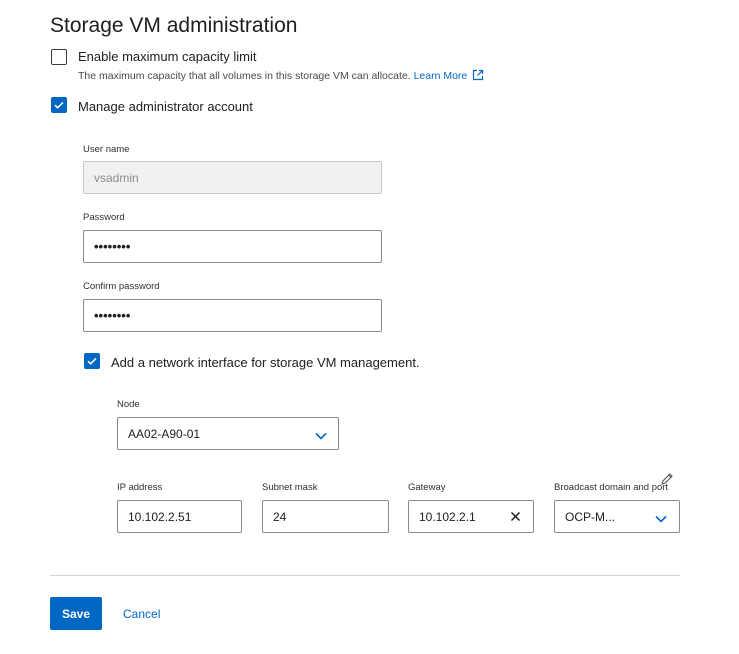  What do you see at coordinates (128, 404) in the screenshot?
I see `node-label: Node` at bounding box center [128, 404].